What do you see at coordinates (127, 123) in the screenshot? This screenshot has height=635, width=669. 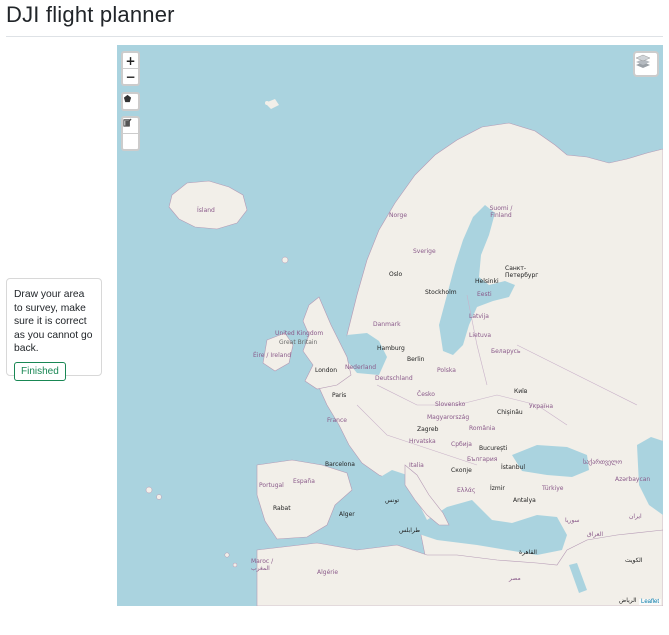 I see `trash-icon` at bounding box center [127, 123].